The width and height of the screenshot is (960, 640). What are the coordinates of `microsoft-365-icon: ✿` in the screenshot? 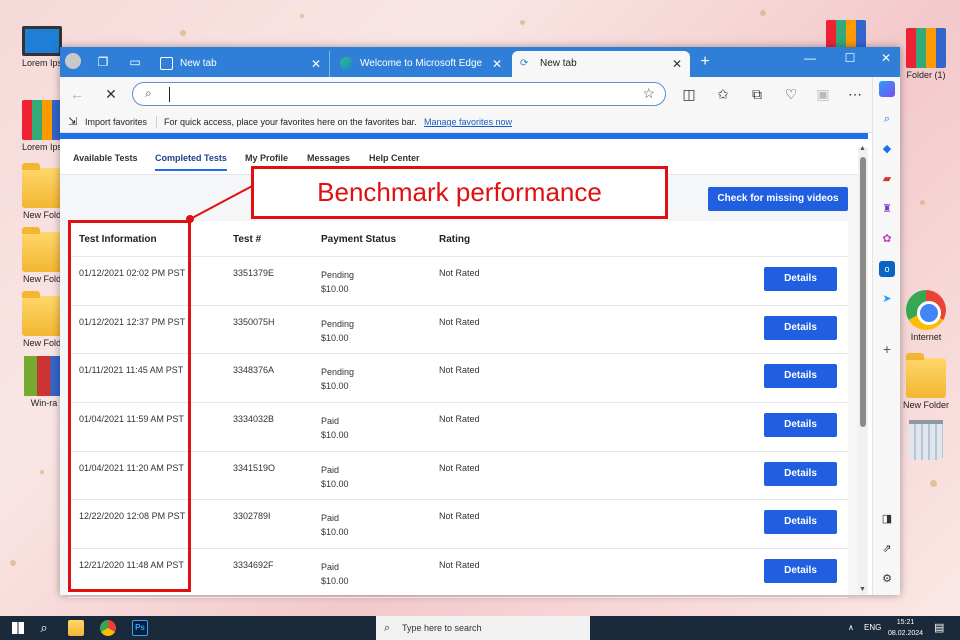 It's located at (887, 239).